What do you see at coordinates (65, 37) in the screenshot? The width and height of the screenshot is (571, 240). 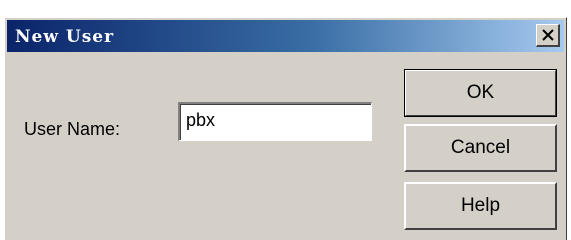 I see `dialog-title: New User` at bounding box center [65, 37].